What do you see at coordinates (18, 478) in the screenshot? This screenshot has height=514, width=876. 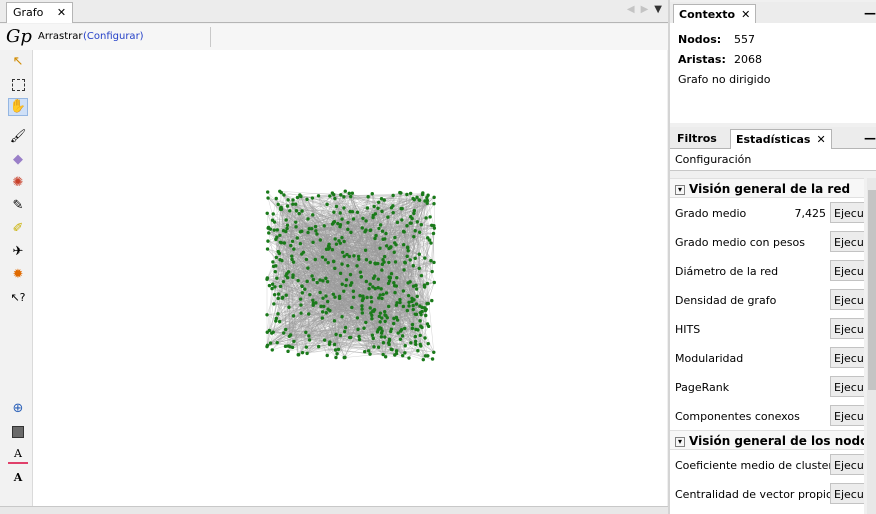 I see `text-size-icon: A` at bounding box center [18, 478].